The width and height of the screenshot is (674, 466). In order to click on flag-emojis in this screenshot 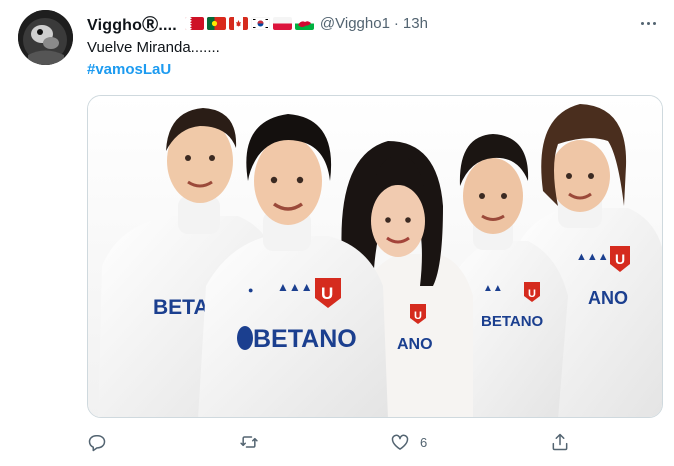, I will do `click(249, 23)`.